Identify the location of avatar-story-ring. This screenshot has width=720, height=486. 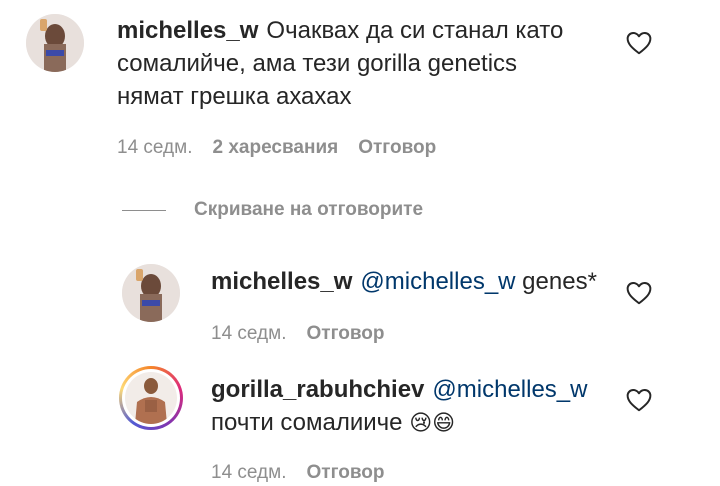
(151, 398).